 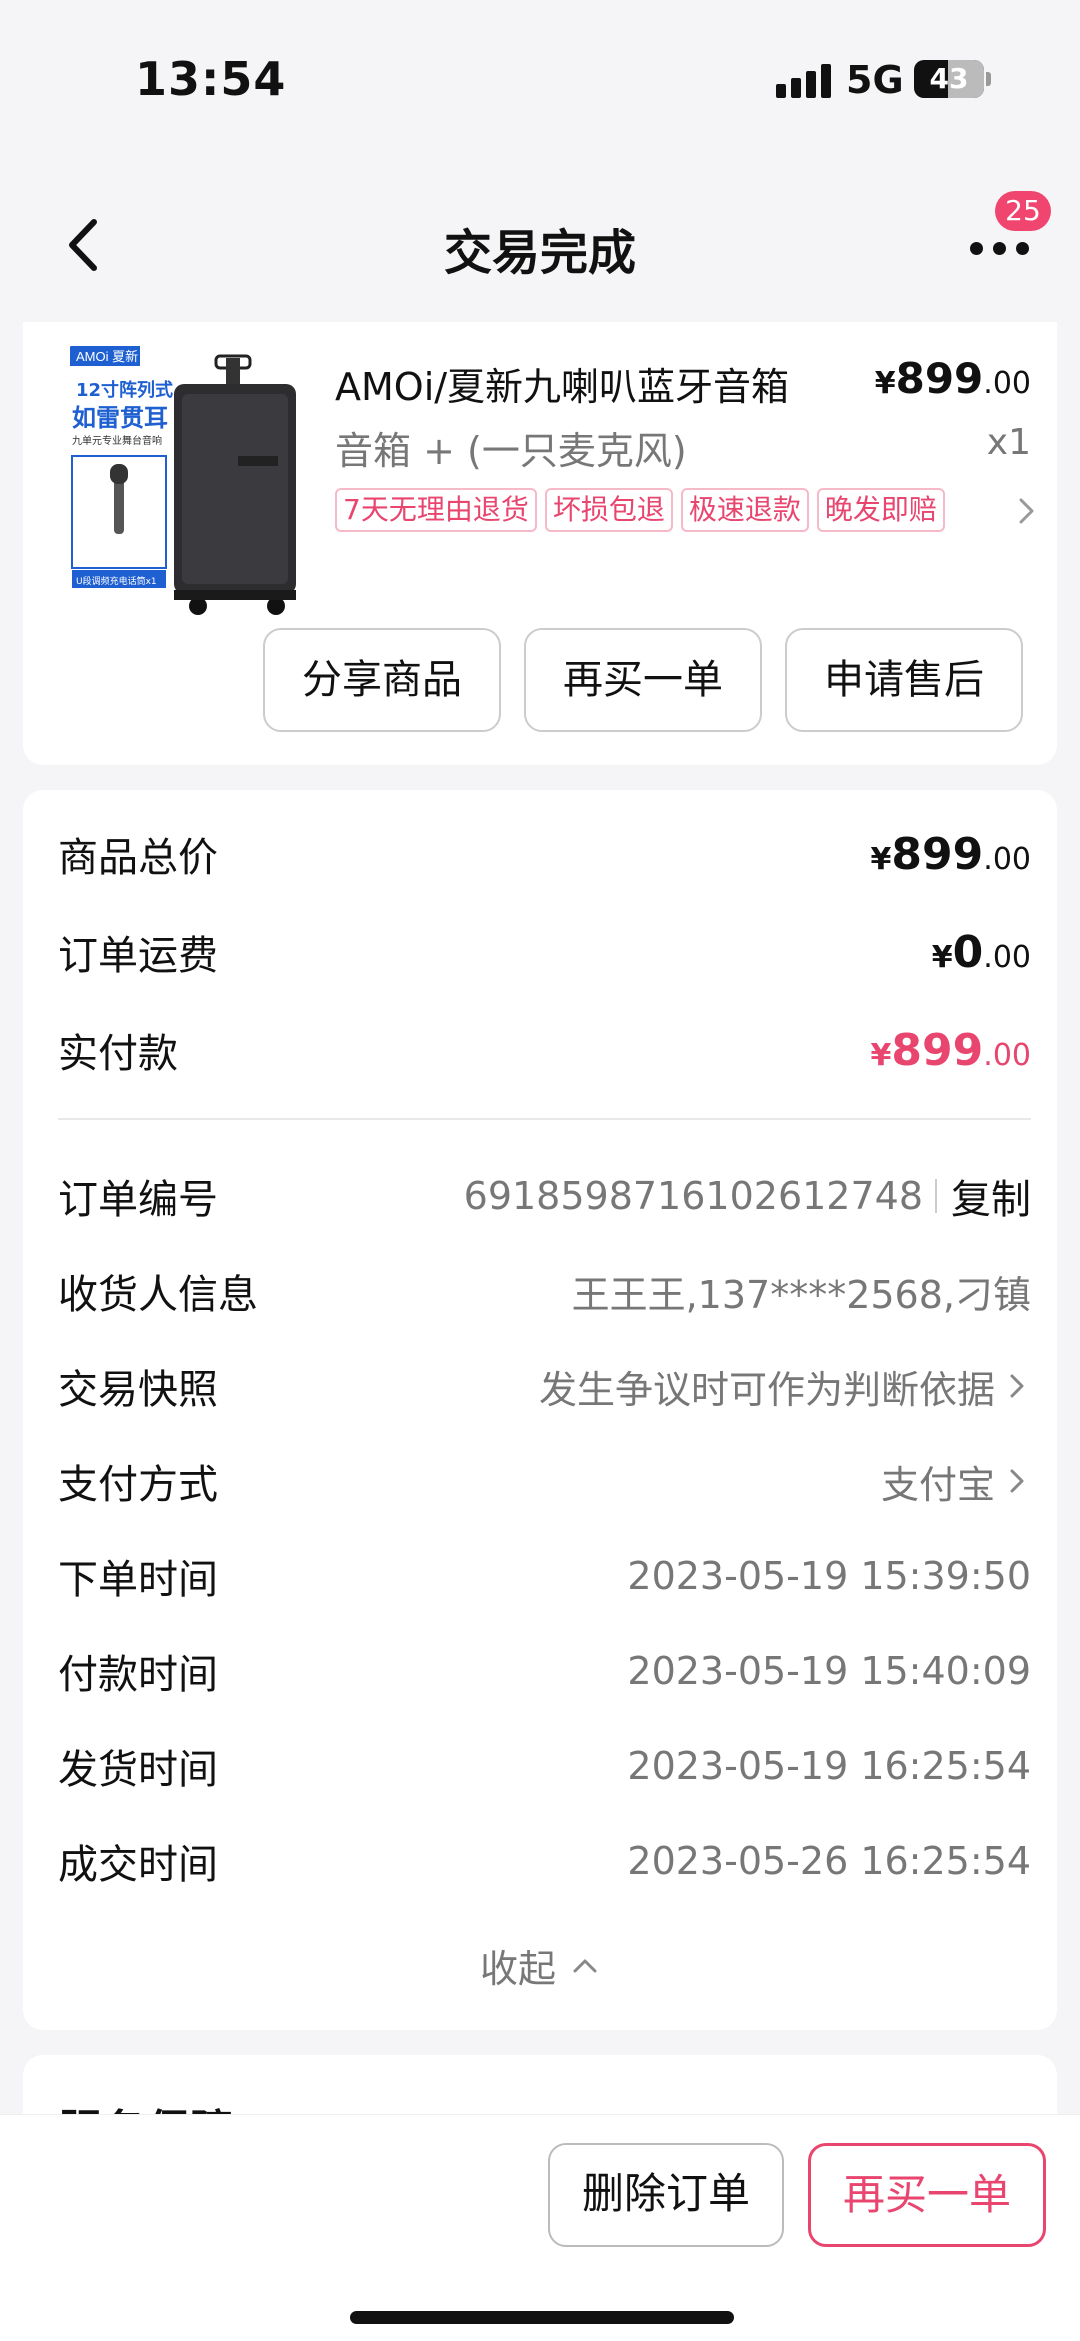 What do you see at coordinates (436, 510) in the screenshot?
I see `service-tag: 7天无理由退货` at bounding box center [436, 510].